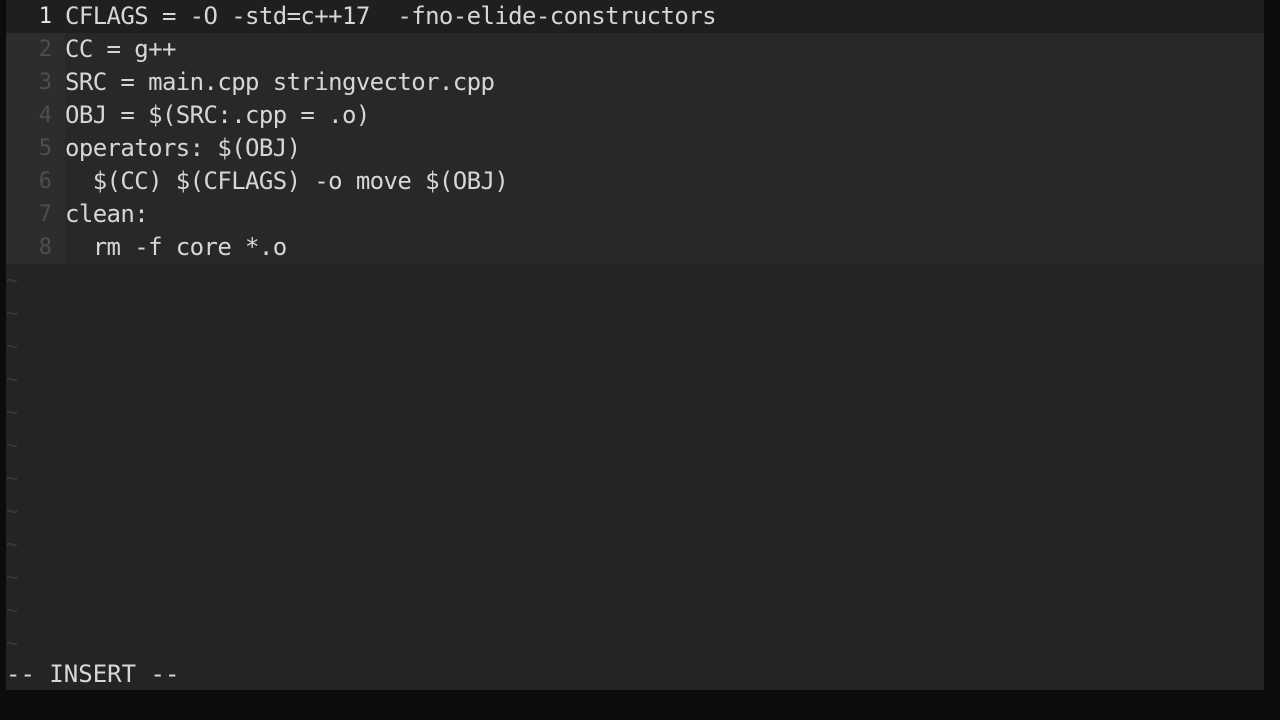  I want to click on code-text: clean:, so click(107, 214).